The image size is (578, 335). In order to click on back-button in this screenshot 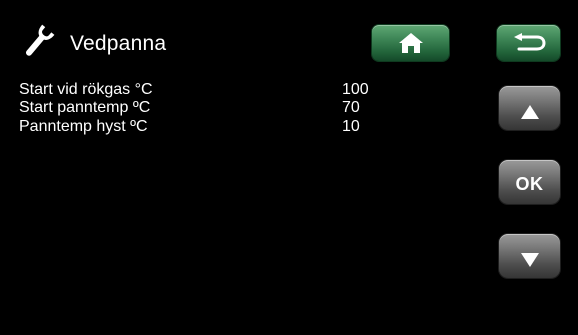, I will do `click(528, 43)`.